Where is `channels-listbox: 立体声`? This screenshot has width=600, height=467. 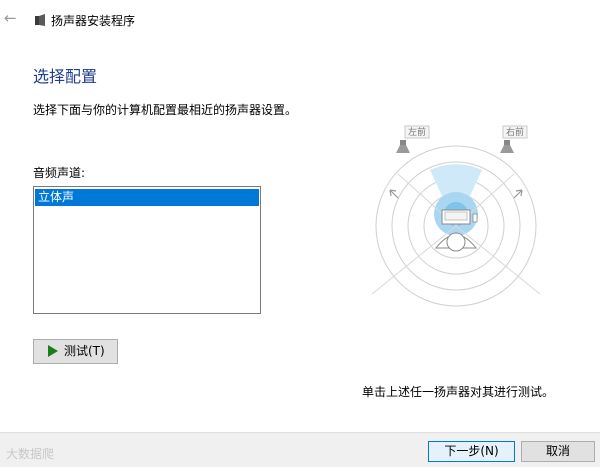
channels-listbox: 立体声 is located at coordinates (147, 250).